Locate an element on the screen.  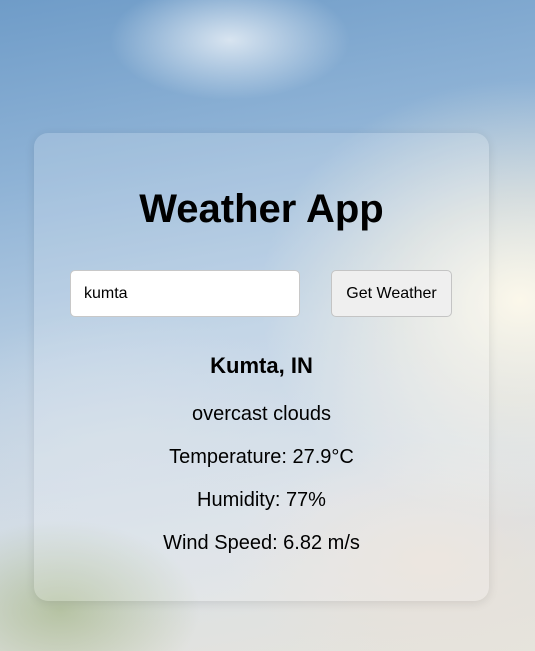
city-input is located at coordinates (185, 293).